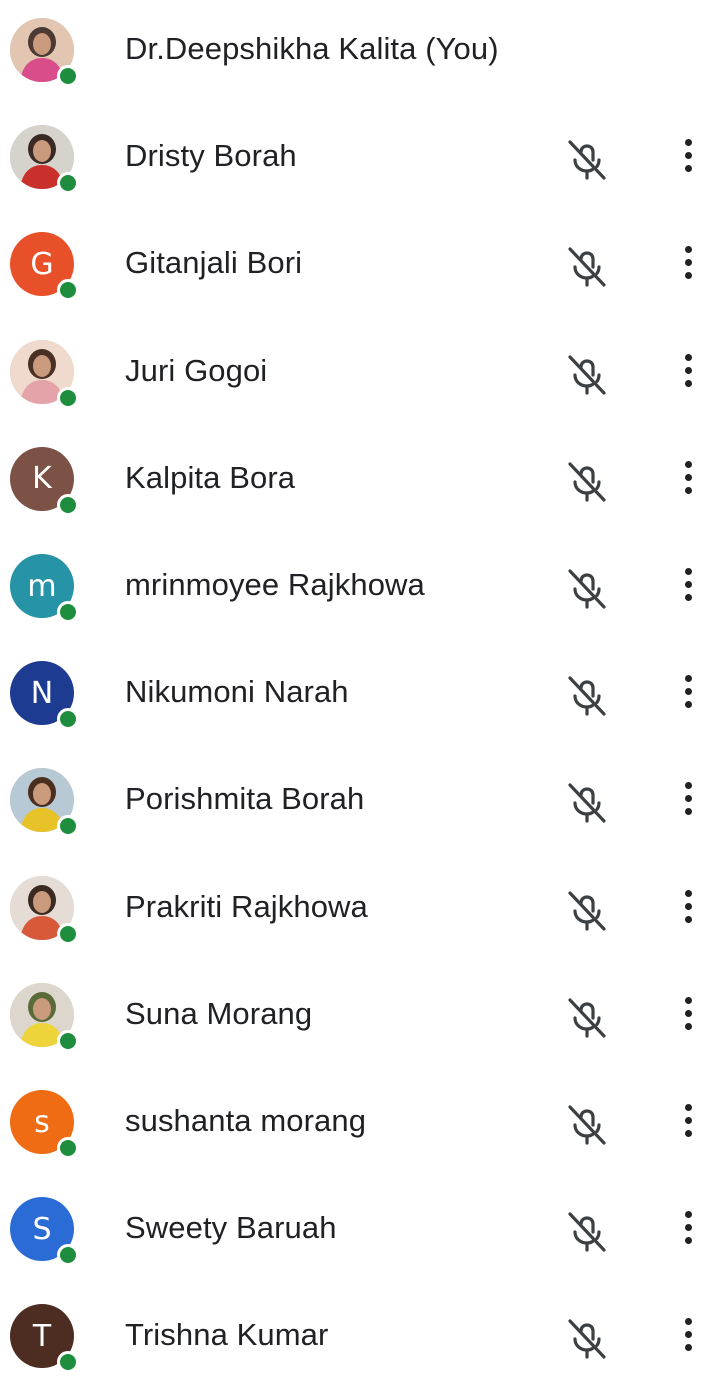 Image resolution: width=706 pixels, height=1391 pixels. Describe the element at coordinates (246, 1120) in the screenshot. I see `participant-name: sushanta morang` at that location.